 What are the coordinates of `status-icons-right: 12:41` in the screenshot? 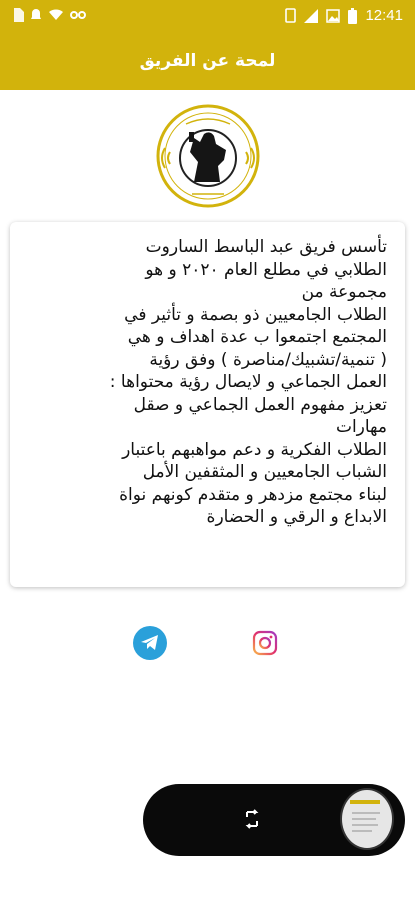 It's located at (343, 15).